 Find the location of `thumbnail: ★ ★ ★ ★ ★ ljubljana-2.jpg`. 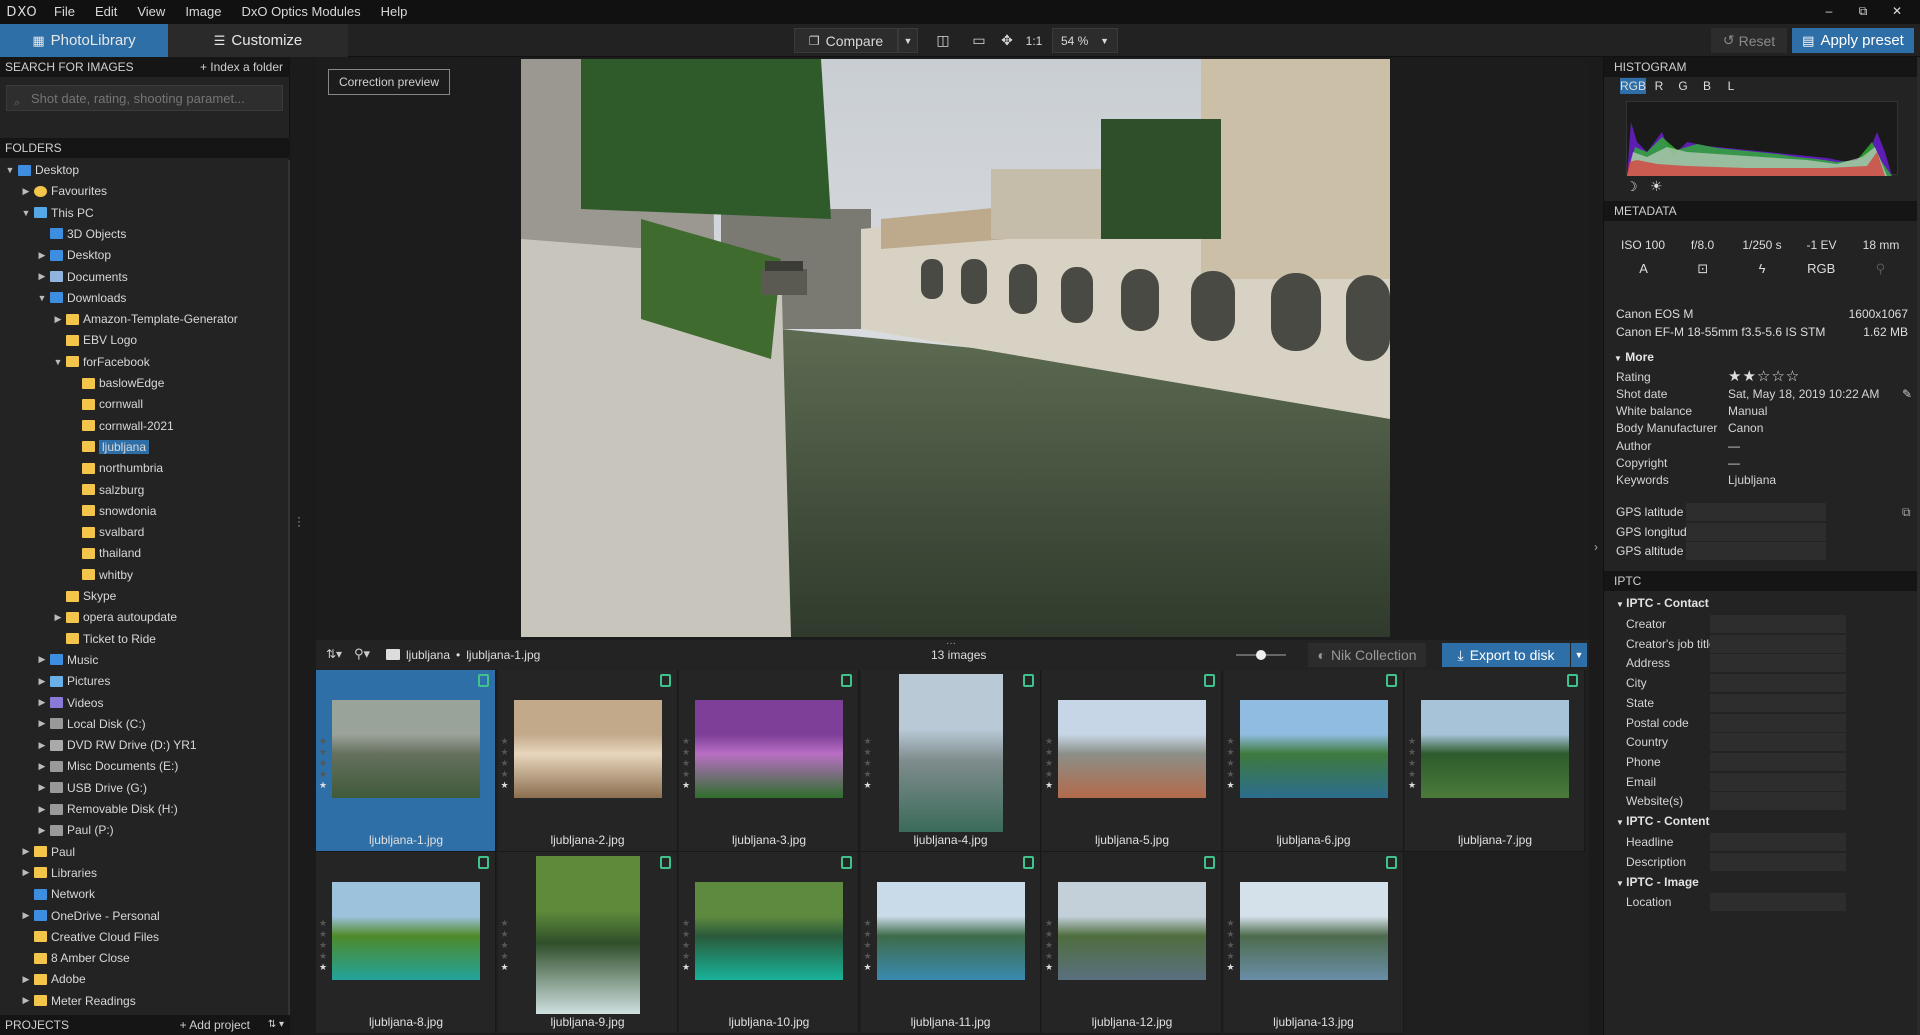

thumbnail: ★ ★ ★ ★ ★ ljubljana-2.jpg is located at coordinates (587, 761).